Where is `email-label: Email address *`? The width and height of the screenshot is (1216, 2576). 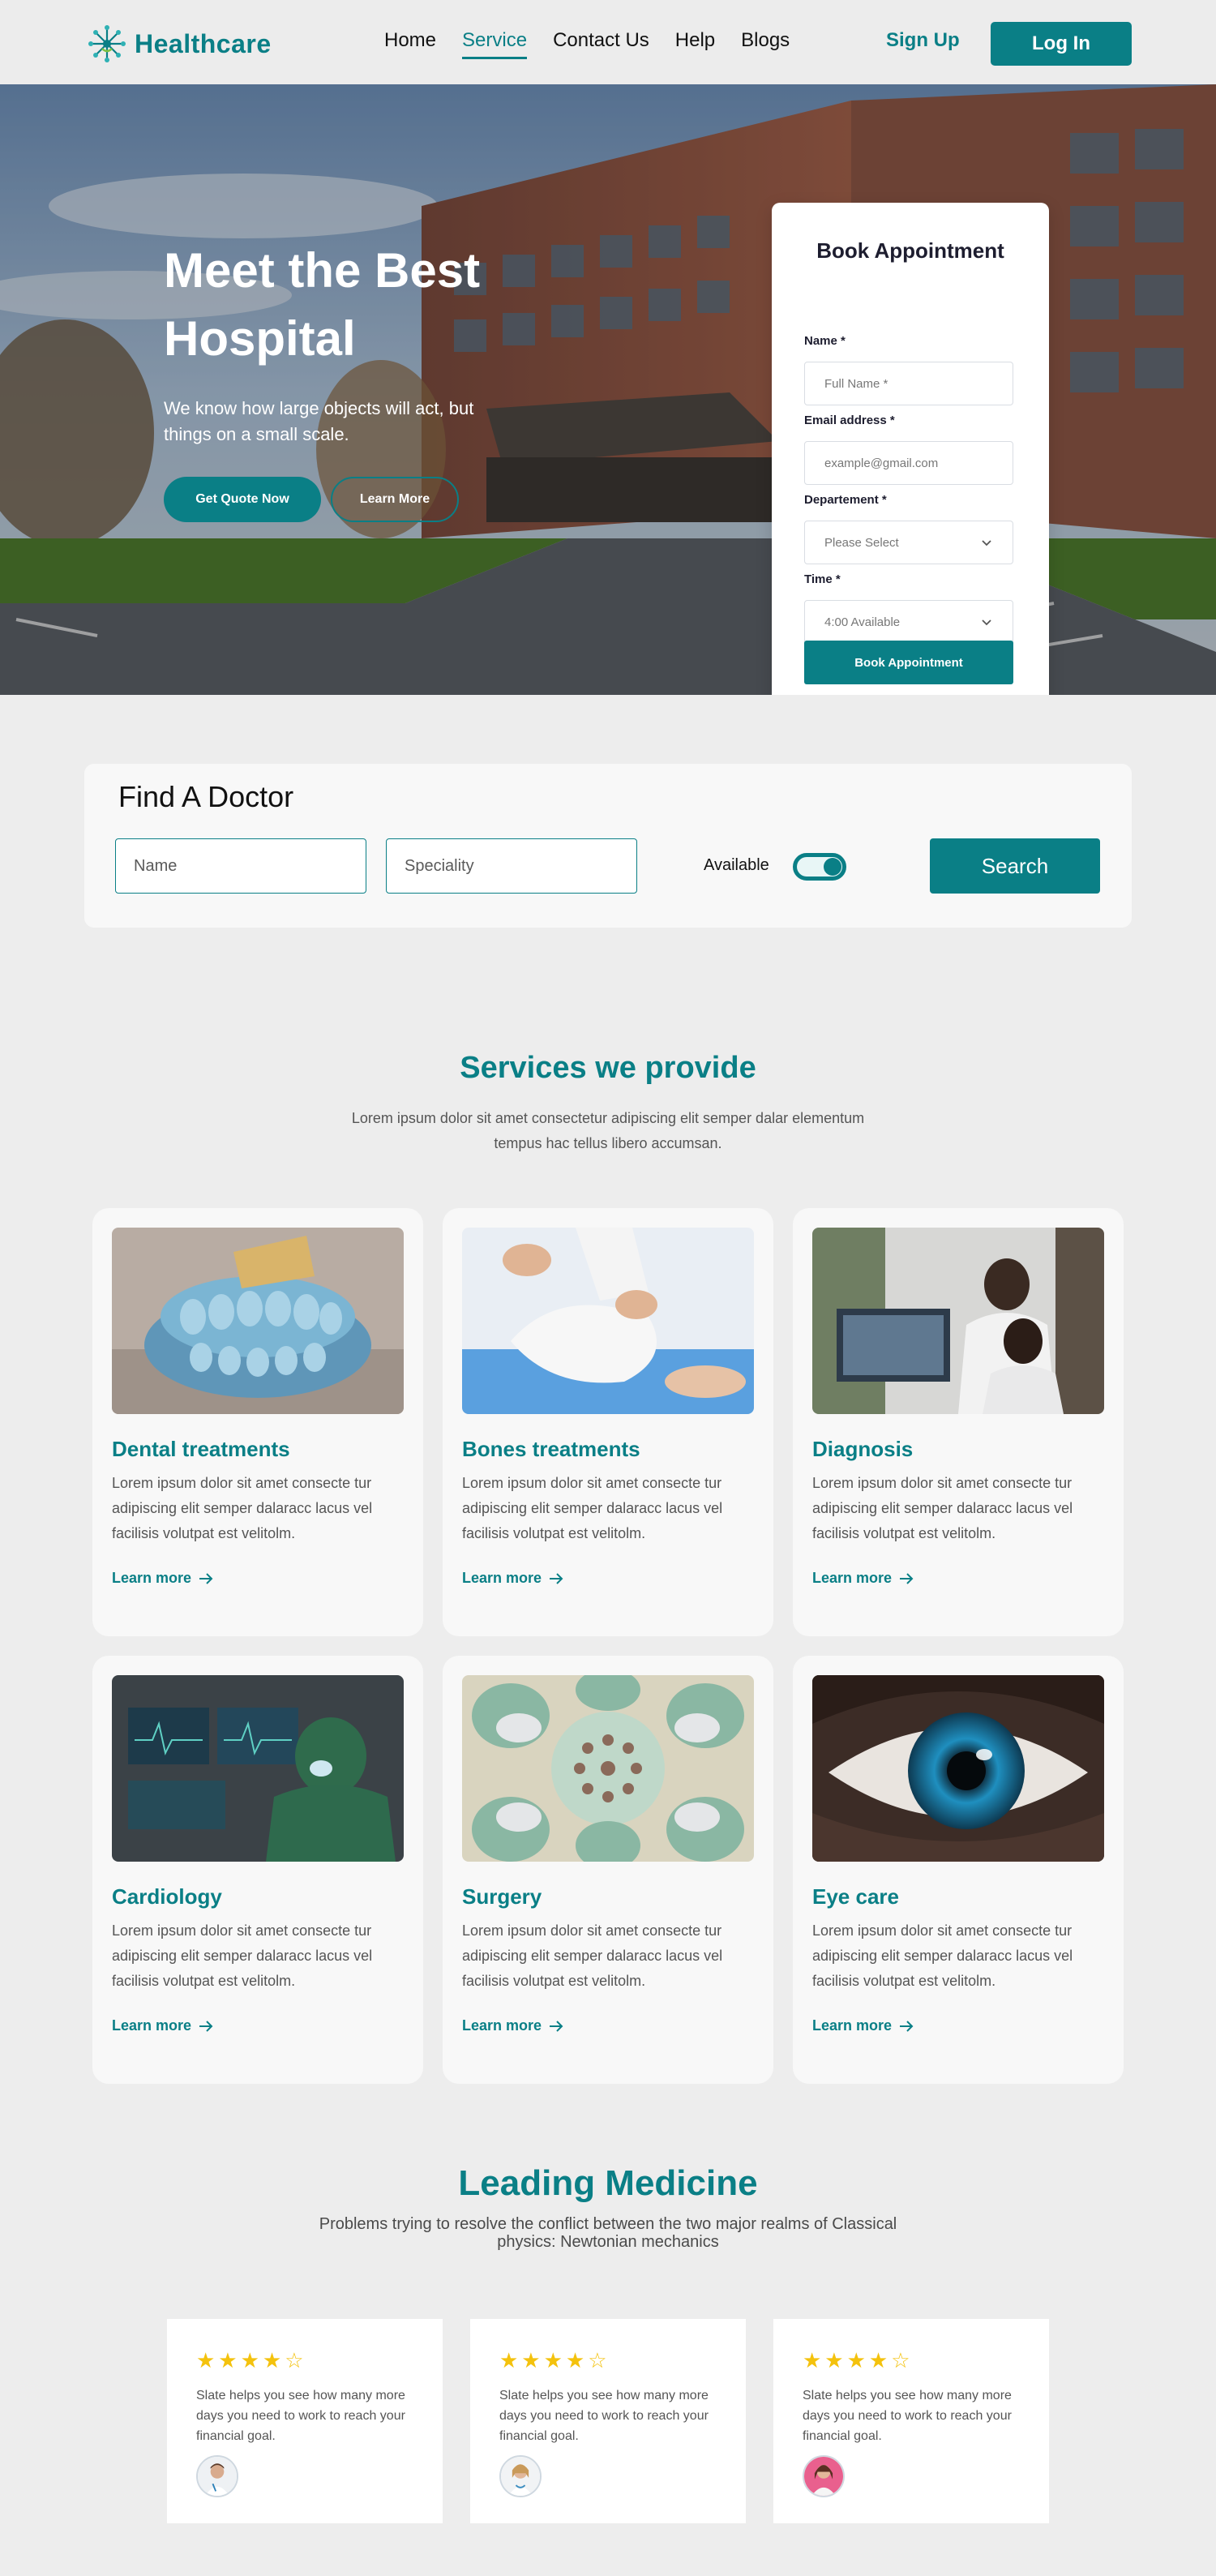
email-label: Email address * is located at coordinates (849, 420).